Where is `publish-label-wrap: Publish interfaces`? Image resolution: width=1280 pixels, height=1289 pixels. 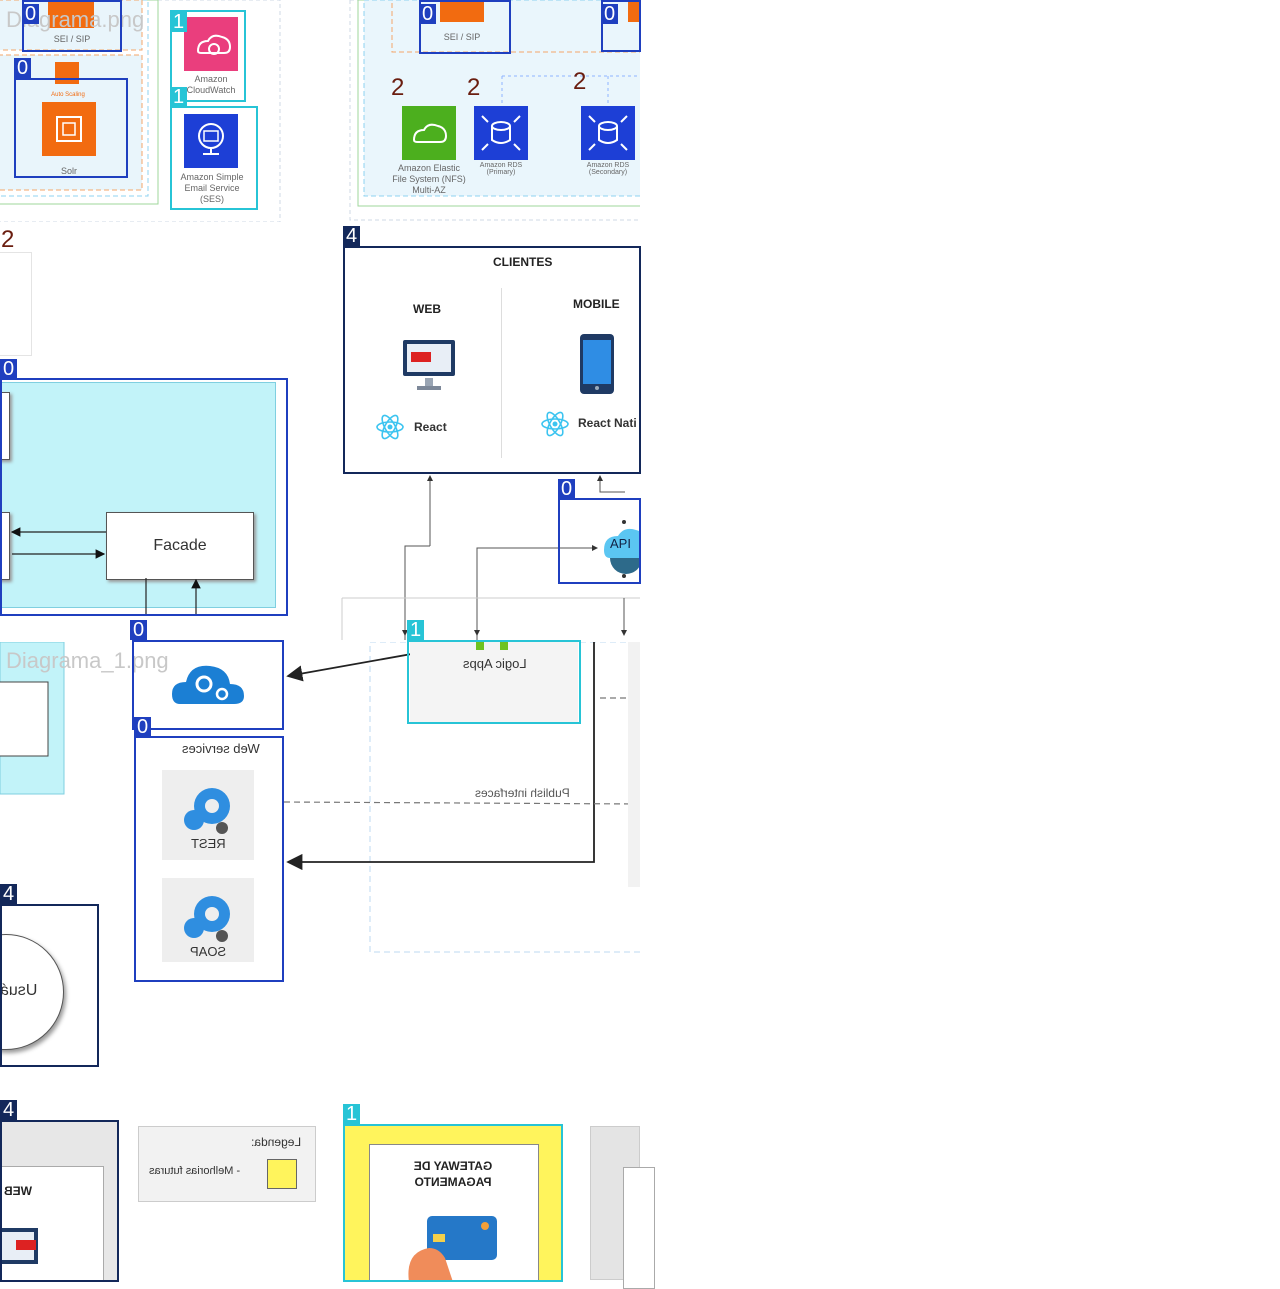 publish-label-wrap: Publish interfaces is located at coordinates (505, 793).